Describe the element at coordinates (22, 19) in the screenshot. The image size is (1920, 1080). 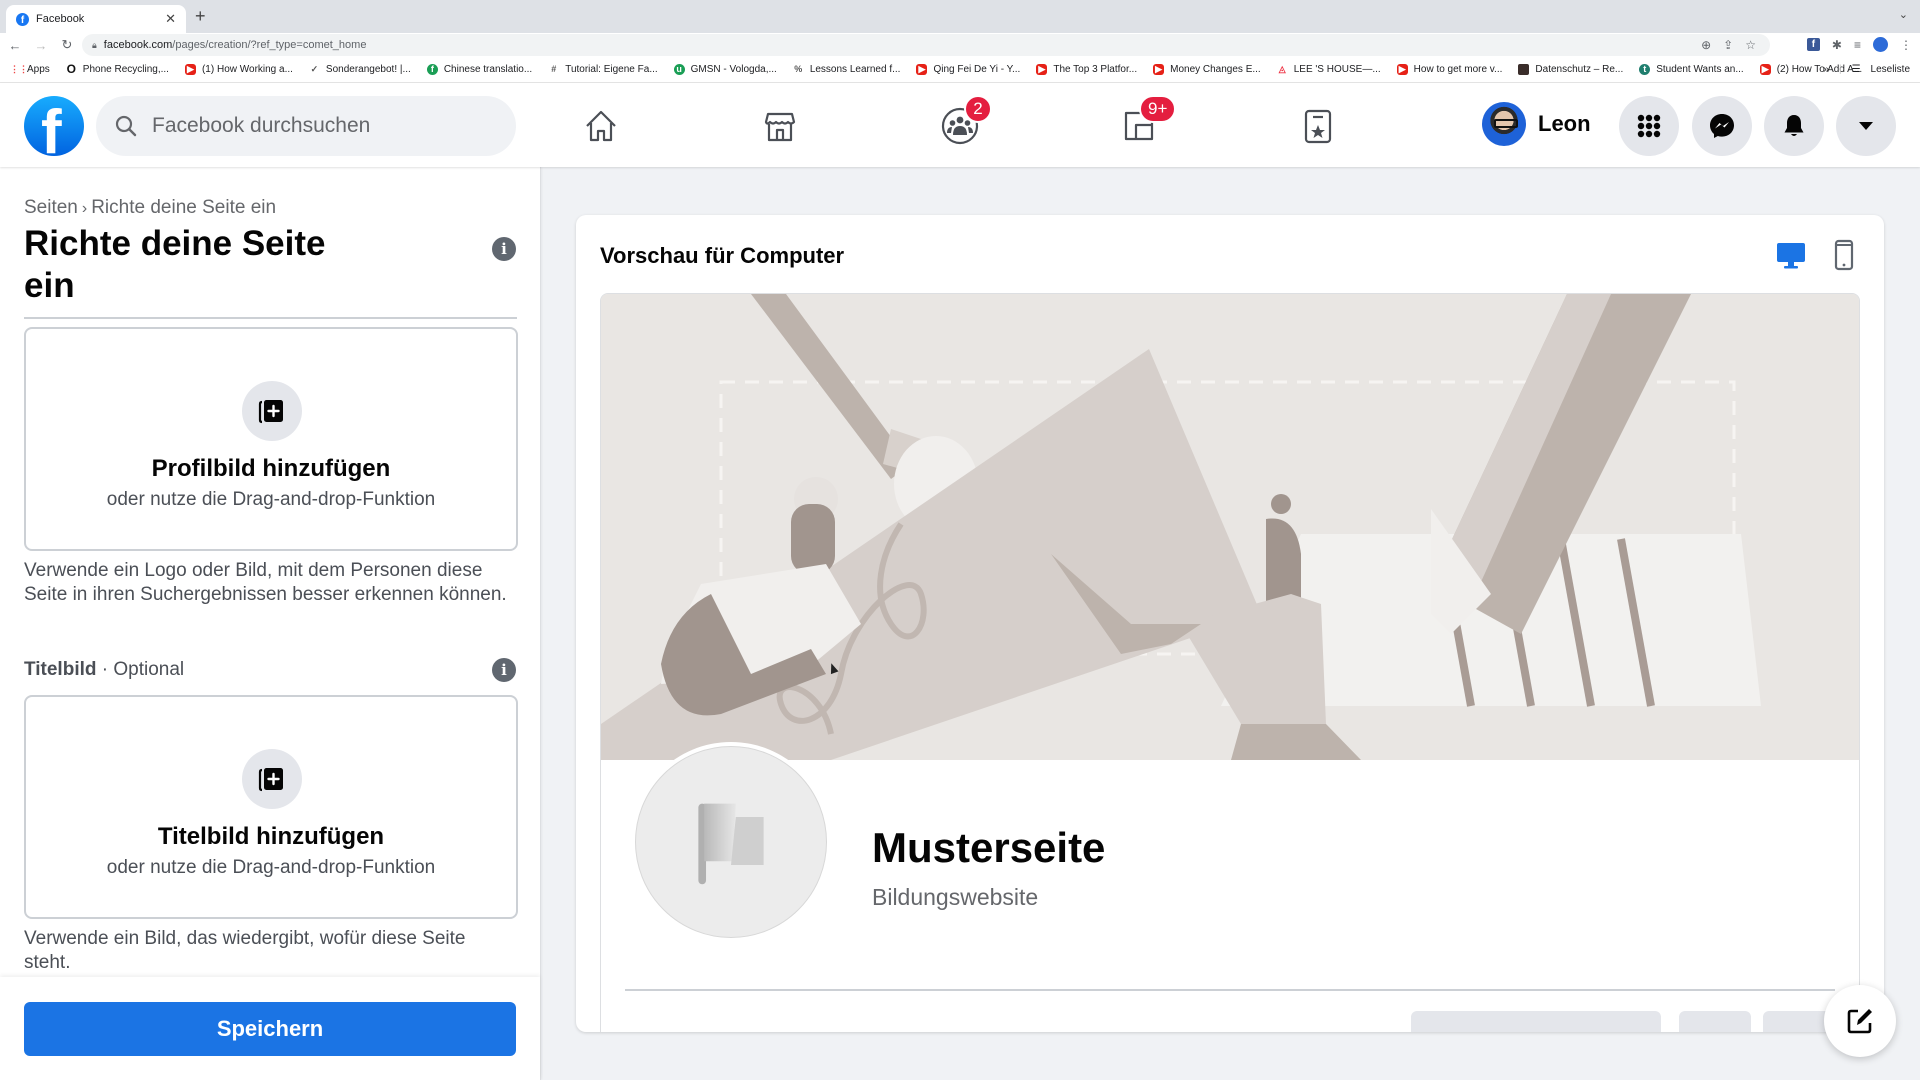
I see `facebook-favicon-icon: f` at that location.